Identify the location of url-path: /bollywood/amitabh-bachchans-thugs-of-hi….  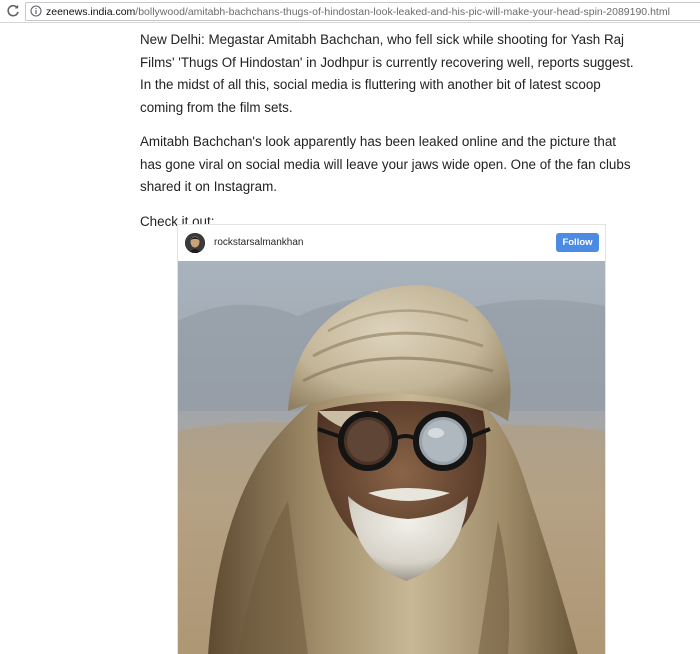
(402, 12).